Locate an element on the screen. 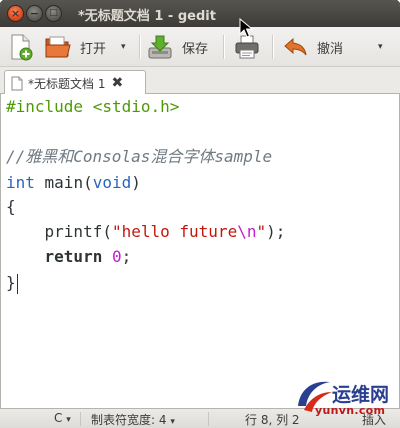 The width and height of the screenshot is (400, 428). code-line-3: //雅黑和Consolas混合字体sample is located at coordinates (139, 157).